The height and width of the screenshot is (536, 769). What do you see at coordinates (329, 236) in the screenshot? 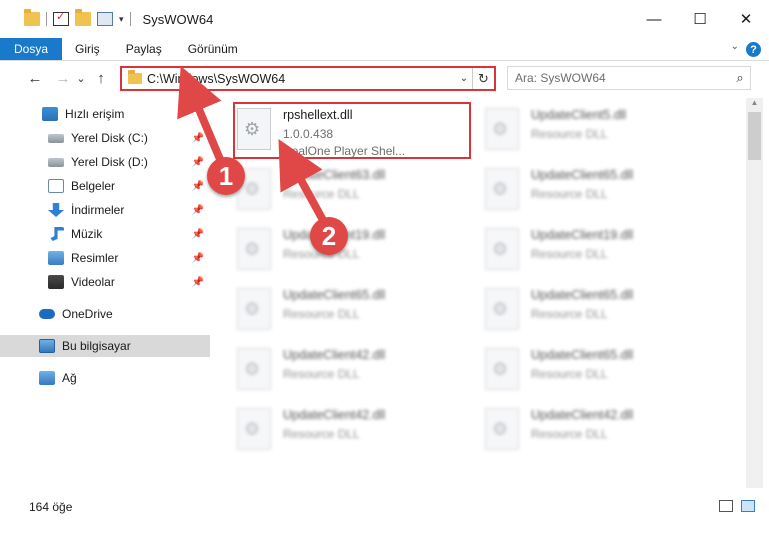
I see `callout-step-2: 2` at bounding box center [329, 236].